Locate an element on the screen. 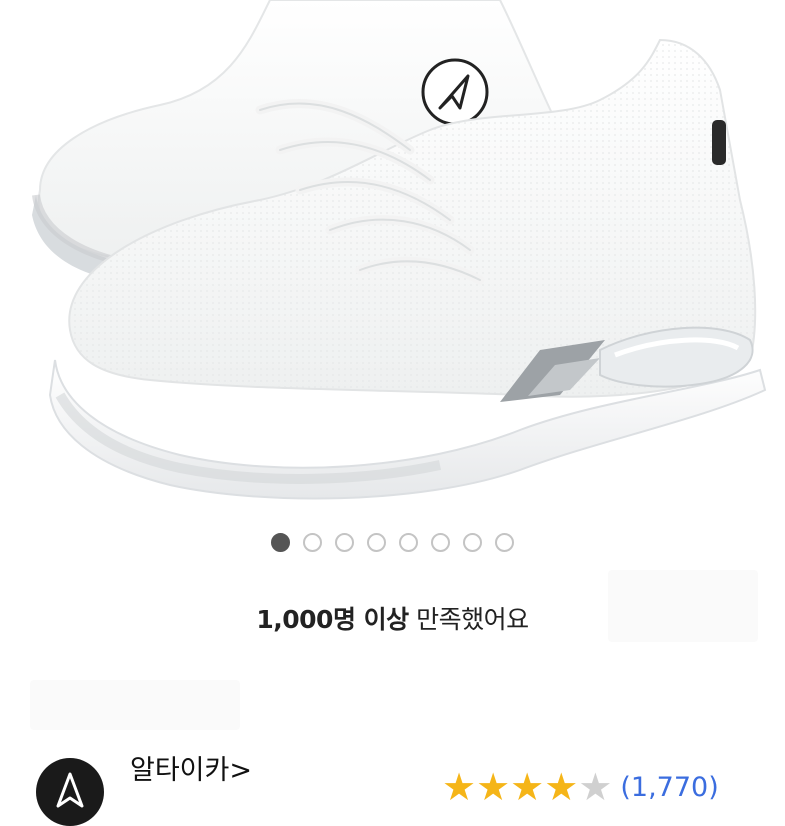 This screenshot has width=785, height=826. seller-row: 알타이카> ★ ★ ★ ★ ★ (1,770) is located at coordinates (400, 787).